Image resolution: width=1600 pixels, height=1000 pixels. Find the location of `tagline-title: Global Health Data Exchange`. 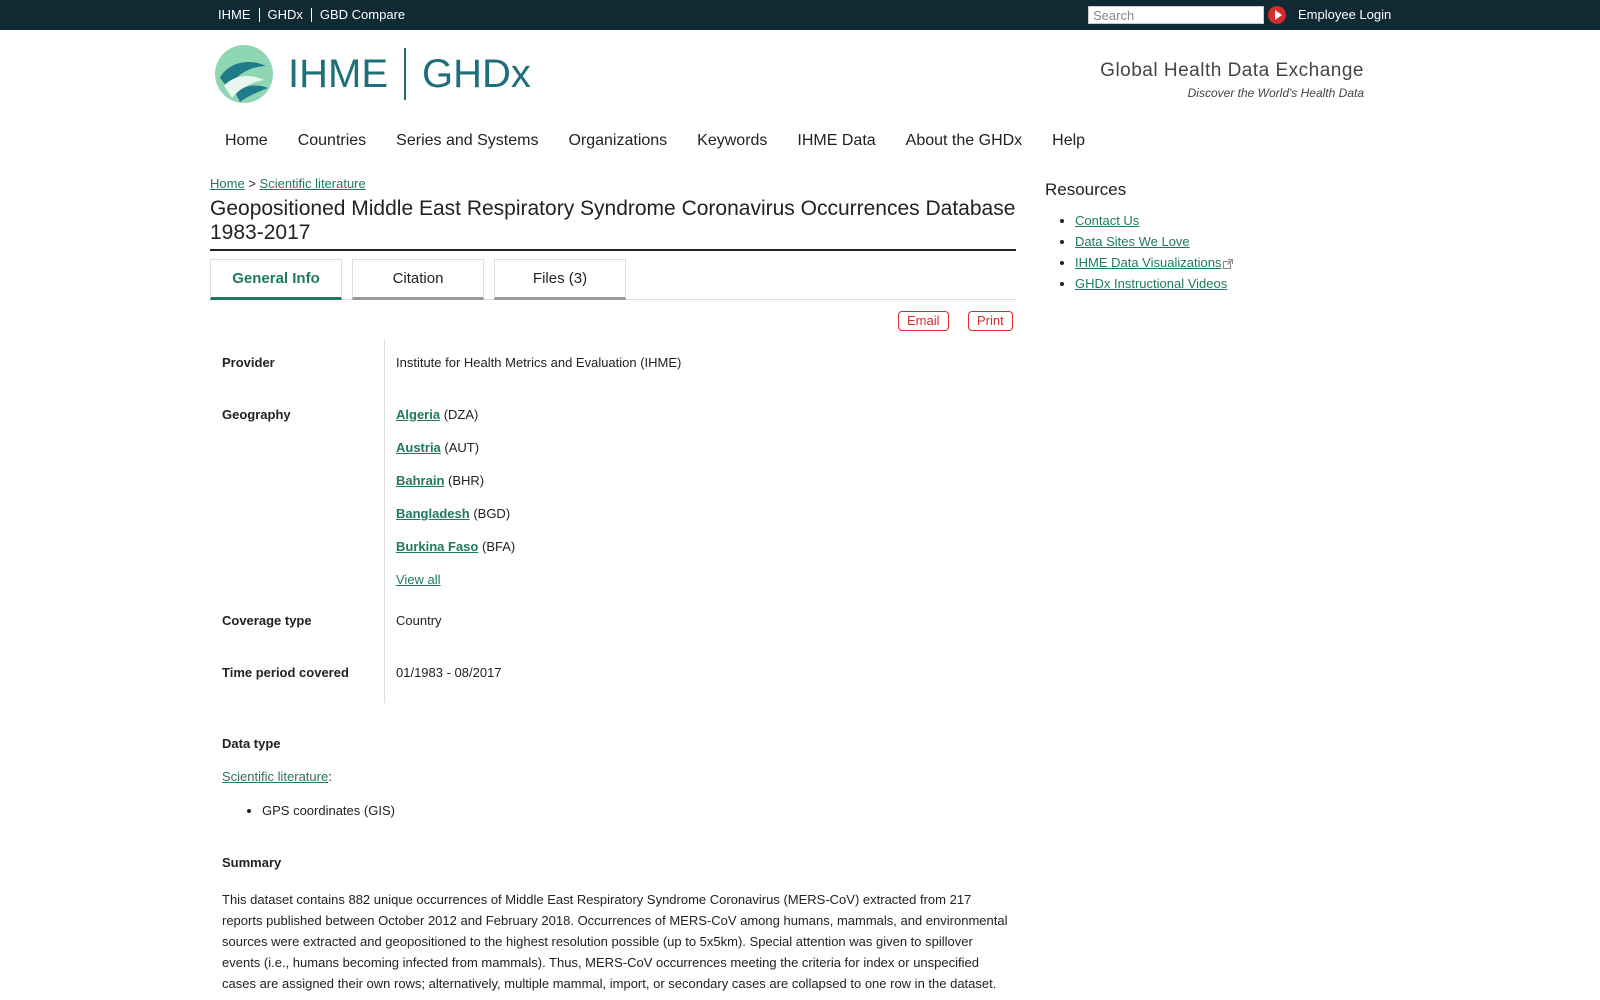

tagline-title: Global Health Data Exchange is located at coordinates (1232, 70).